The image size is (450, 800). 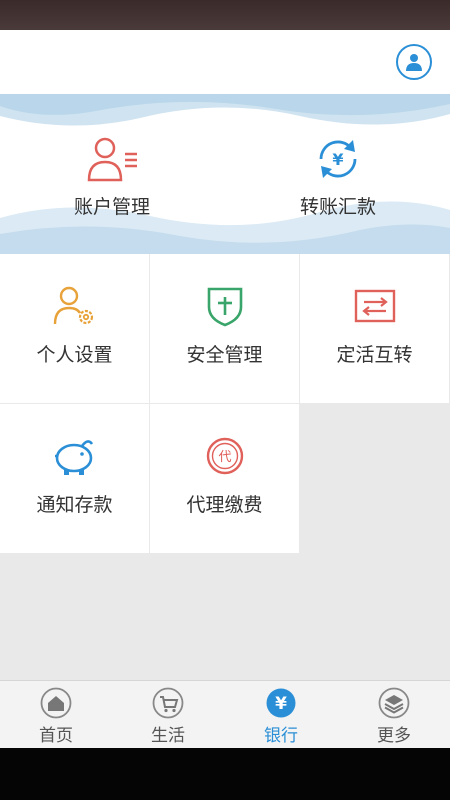 What do you see at coordinates (394, 703) in the screenshot?
I see `layers-icon` at bounding box center [394, 703].